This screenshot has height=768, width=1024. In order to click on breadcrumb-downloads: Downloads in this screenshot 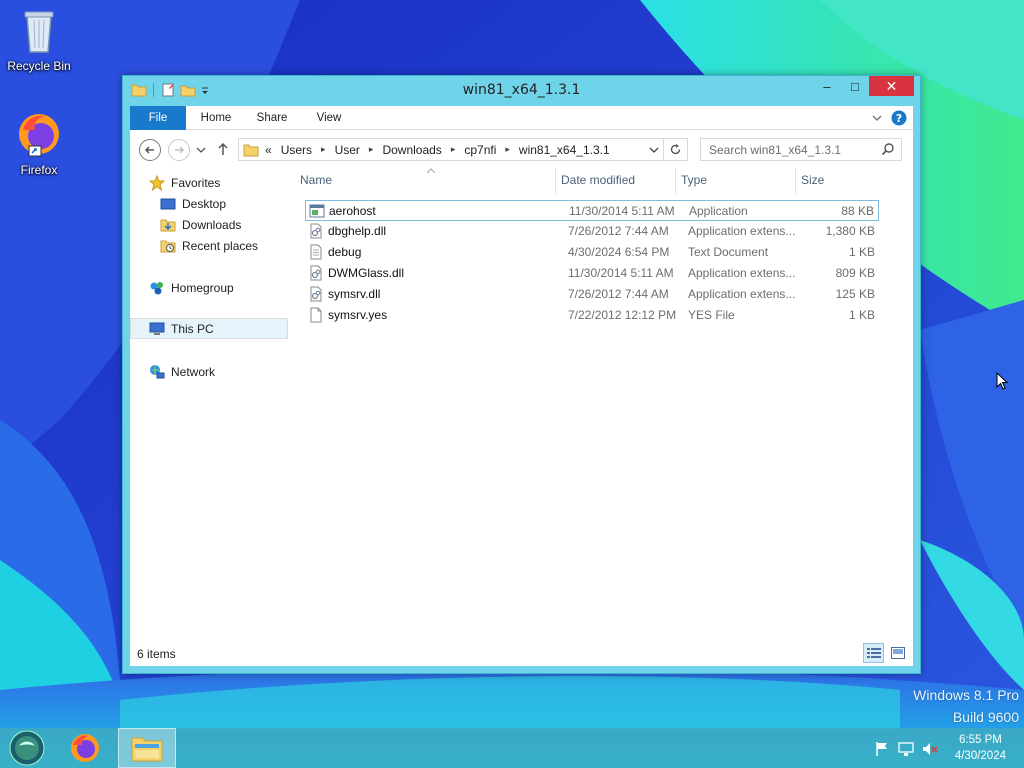, I will do `click(411, 150)`.